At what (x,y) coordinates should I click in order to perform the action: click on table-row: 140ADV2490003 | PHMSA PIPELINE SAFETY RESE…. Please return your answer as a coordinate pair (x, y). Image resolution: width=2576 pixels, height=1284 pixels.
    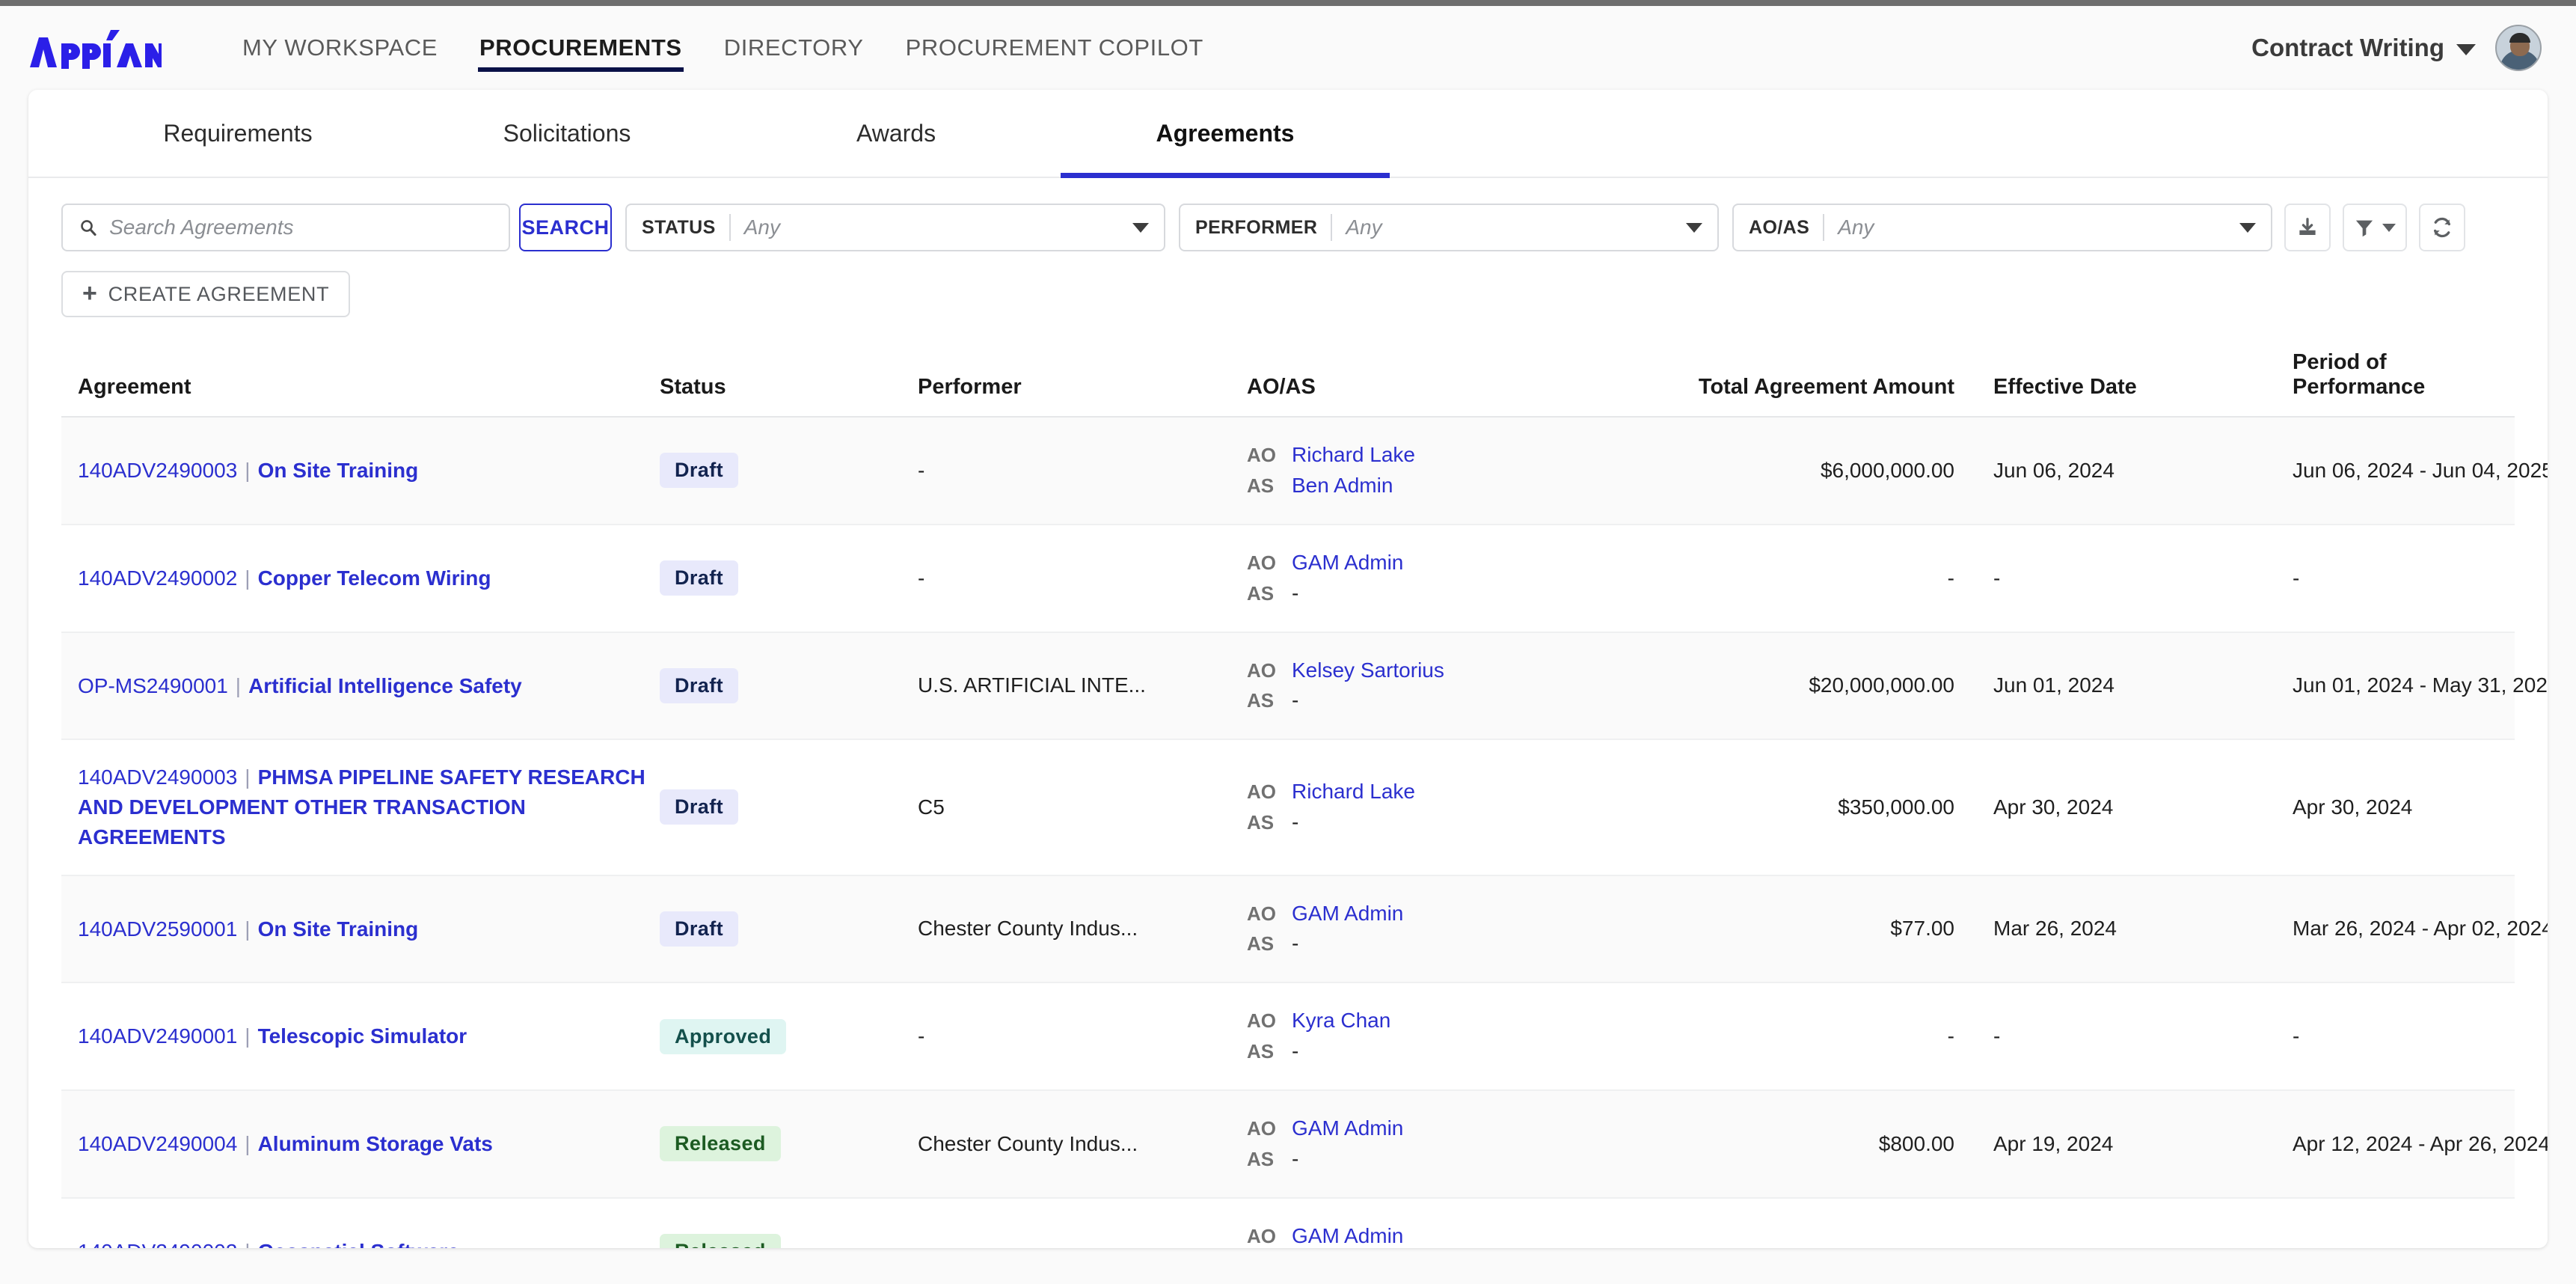
    Looking at the image, I should click on (1288, 807).